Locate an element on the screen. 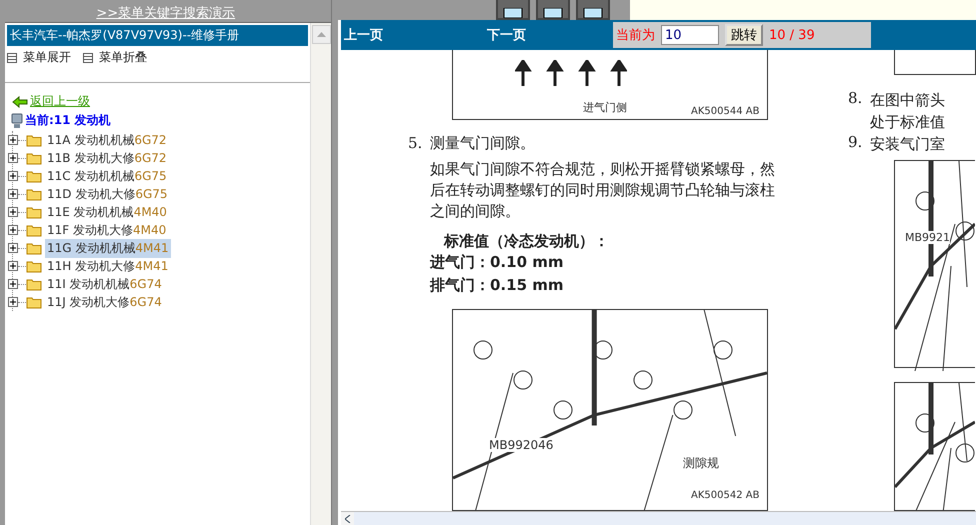  figure-caption: 进气门侧 is located at coordinates (605, 107).